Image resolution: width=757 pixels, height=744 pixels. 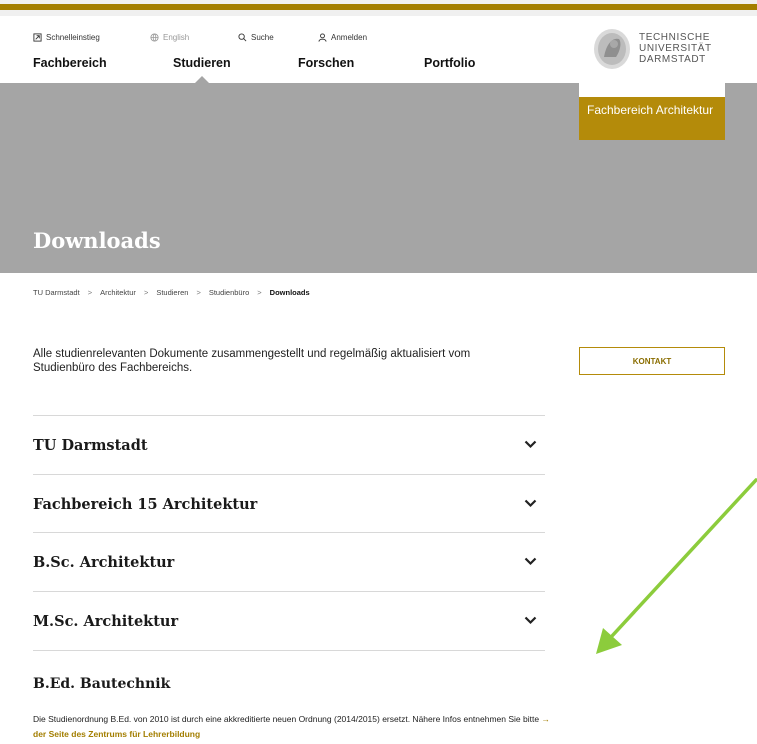 I want to click on active-nav-indicator, so click(x=202, y=79).